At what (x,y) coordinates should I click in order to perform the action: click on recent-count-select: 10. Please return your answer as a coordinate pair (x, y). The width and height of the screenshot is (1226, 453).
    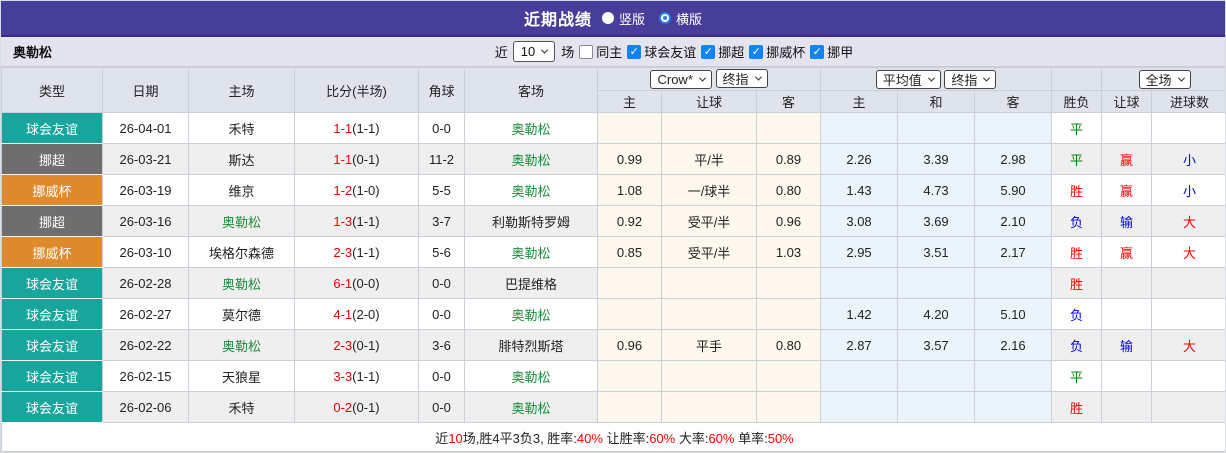
    Looking at the image, I should click on (534, 51).